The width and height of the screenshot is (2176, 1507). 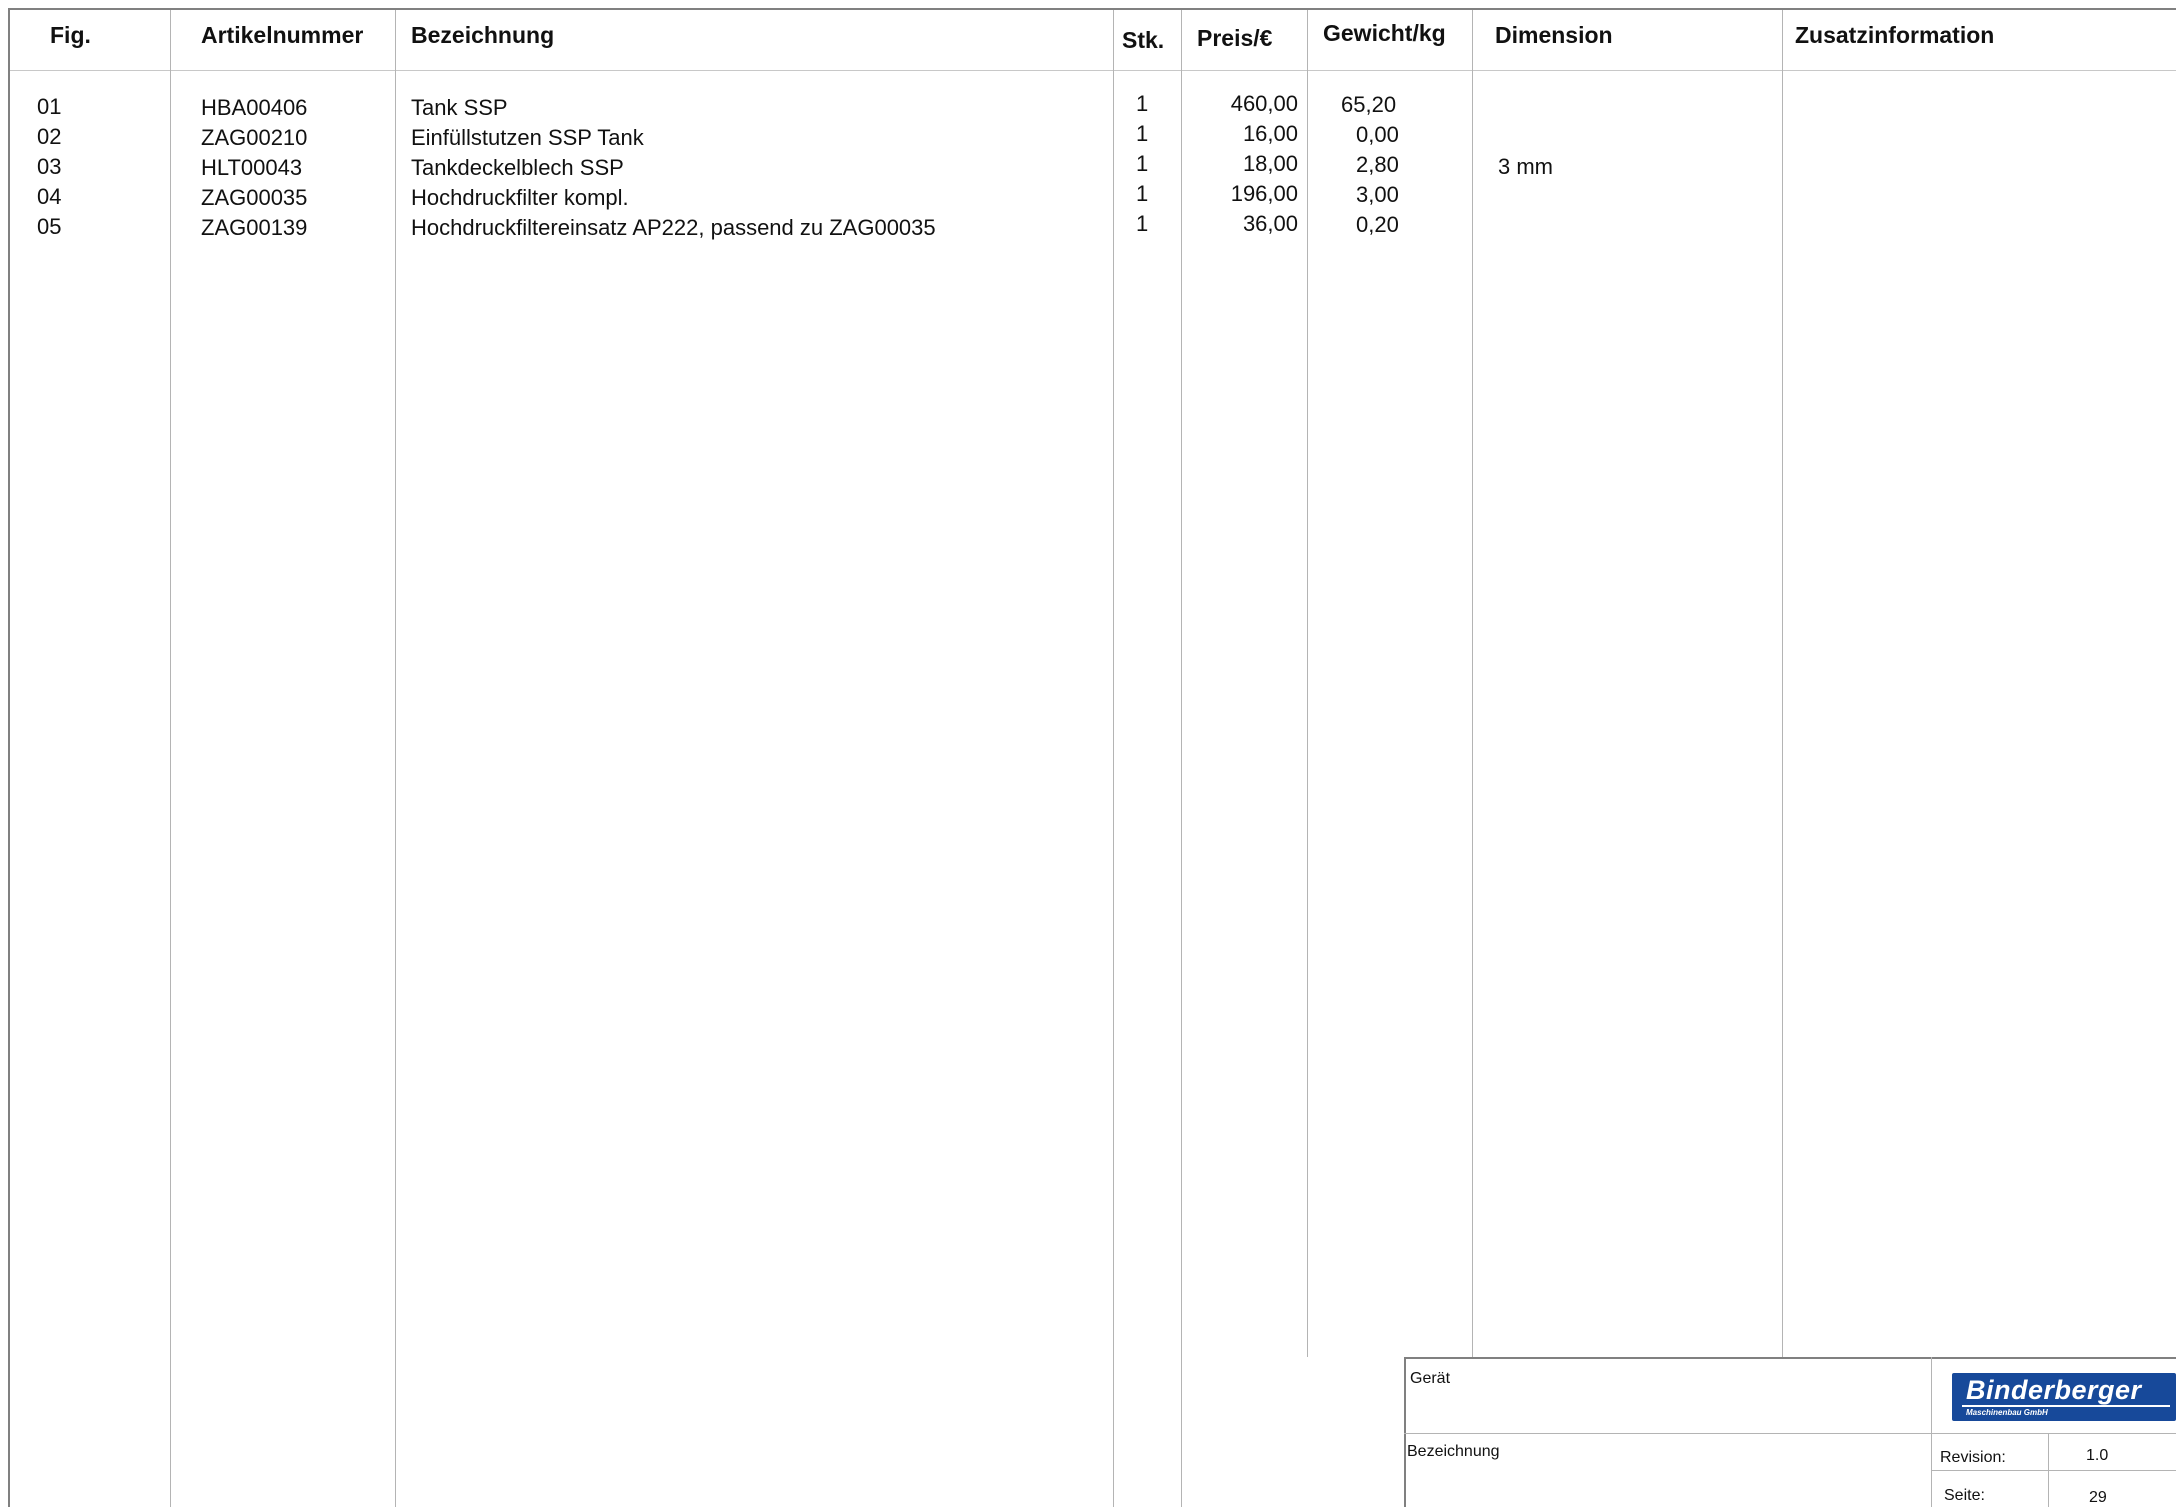 I want to click on header-zusatzinformation: Zusatzinformation, so click(x=1895, y=35).